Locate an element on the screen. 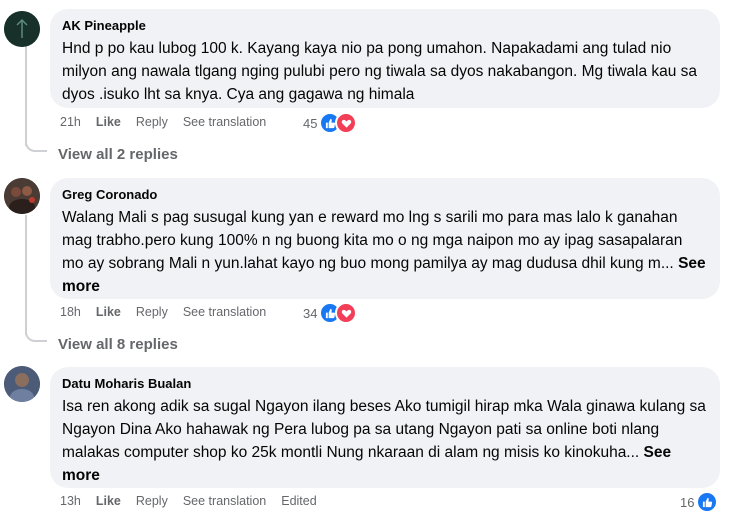 This screenshot has width=750, height=519. reaction-count: 16 is located at coordinates (687, 502).